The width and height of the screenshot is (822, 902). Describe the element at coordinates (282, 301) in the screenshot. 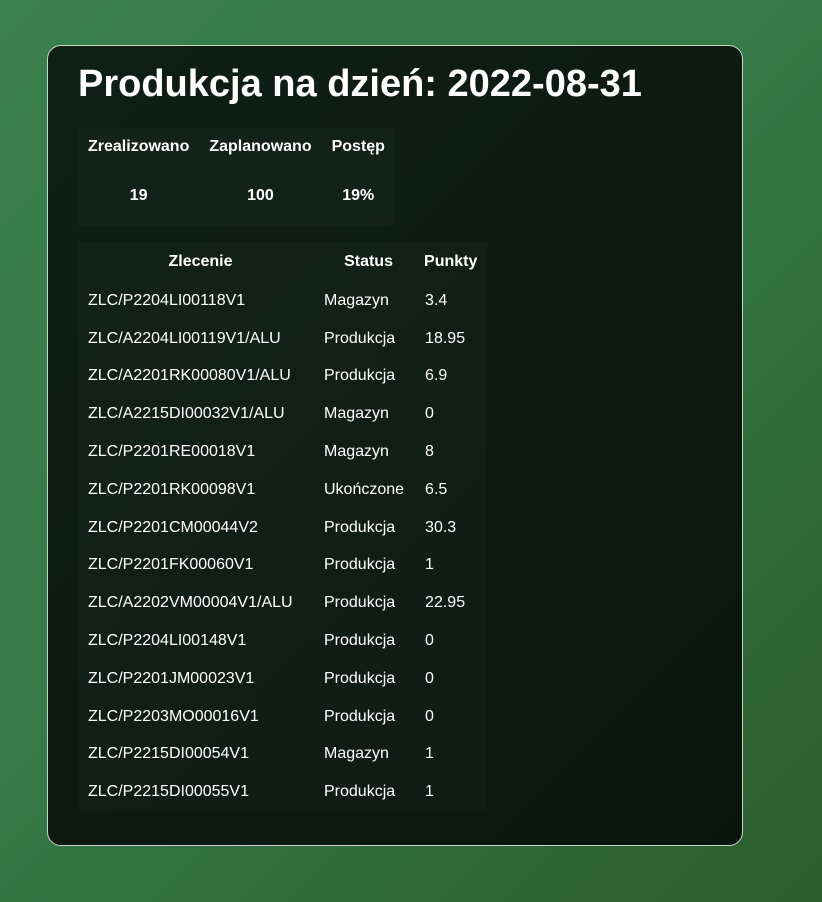

I see `table-row: ZLC/P2204LI00118V1 Magazyn 3.4` at that location.